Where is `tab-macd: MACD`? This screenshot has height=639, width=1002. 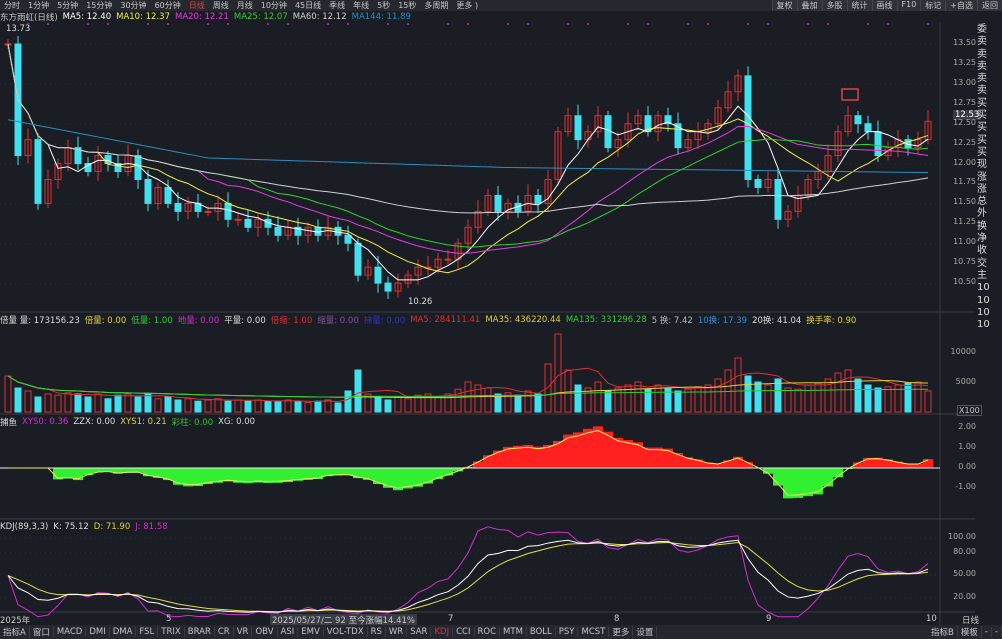
tab-macd: MACD is located at coordinates (70, 632).